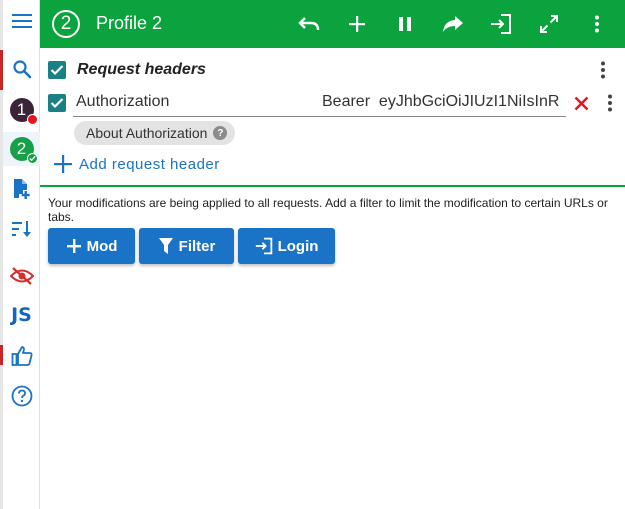 Image resolution: width=625 pixels, height=509 pixels. I want to click on search-button, so click(21, 69).